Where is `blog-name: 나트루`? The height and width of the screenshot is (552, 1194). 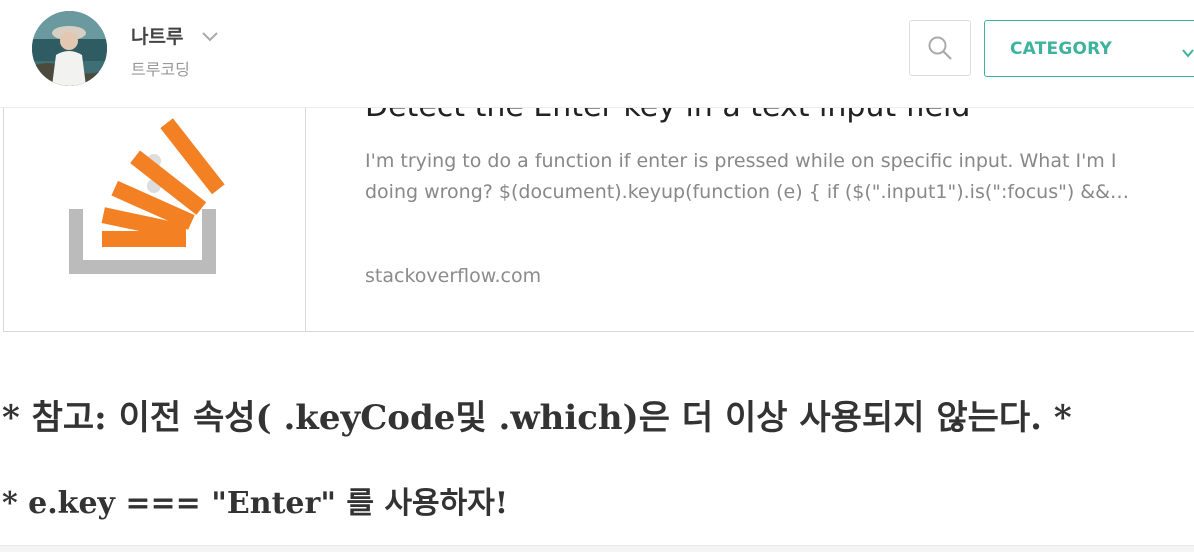
blog-name: 나트루 is located at coordinates (157, 35).